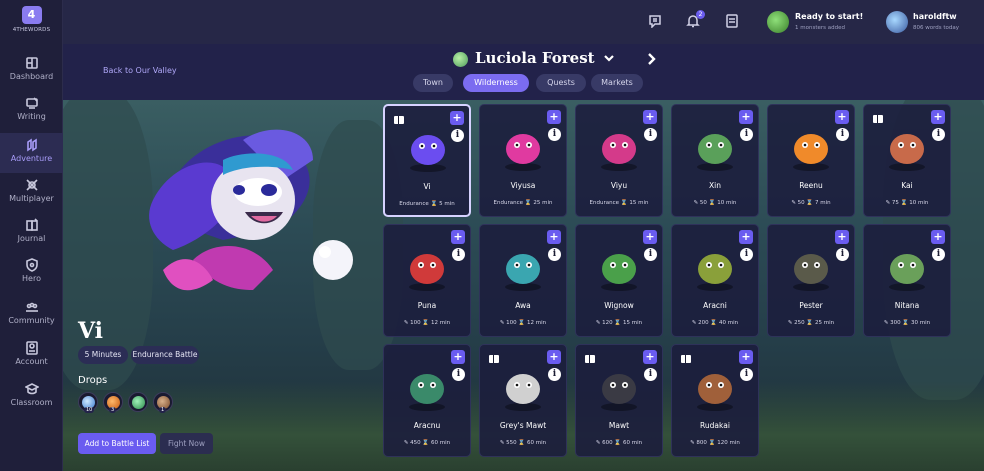 The width and height of the screenshot is (984, 471). What do you see at coordinates (31, 103) in the screenshot?
I see `writing-icon` at bounding box center [31, 103].